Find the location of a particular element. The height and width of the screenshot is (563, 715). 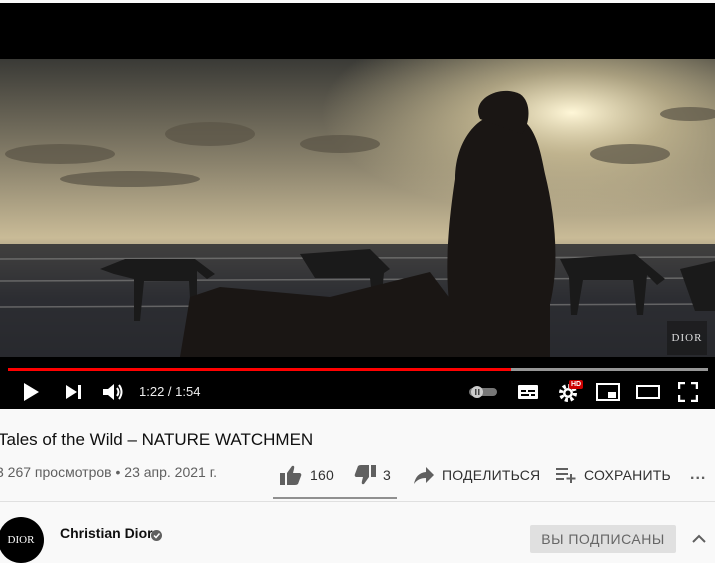

section-divider is located at coordinates (357, 501).